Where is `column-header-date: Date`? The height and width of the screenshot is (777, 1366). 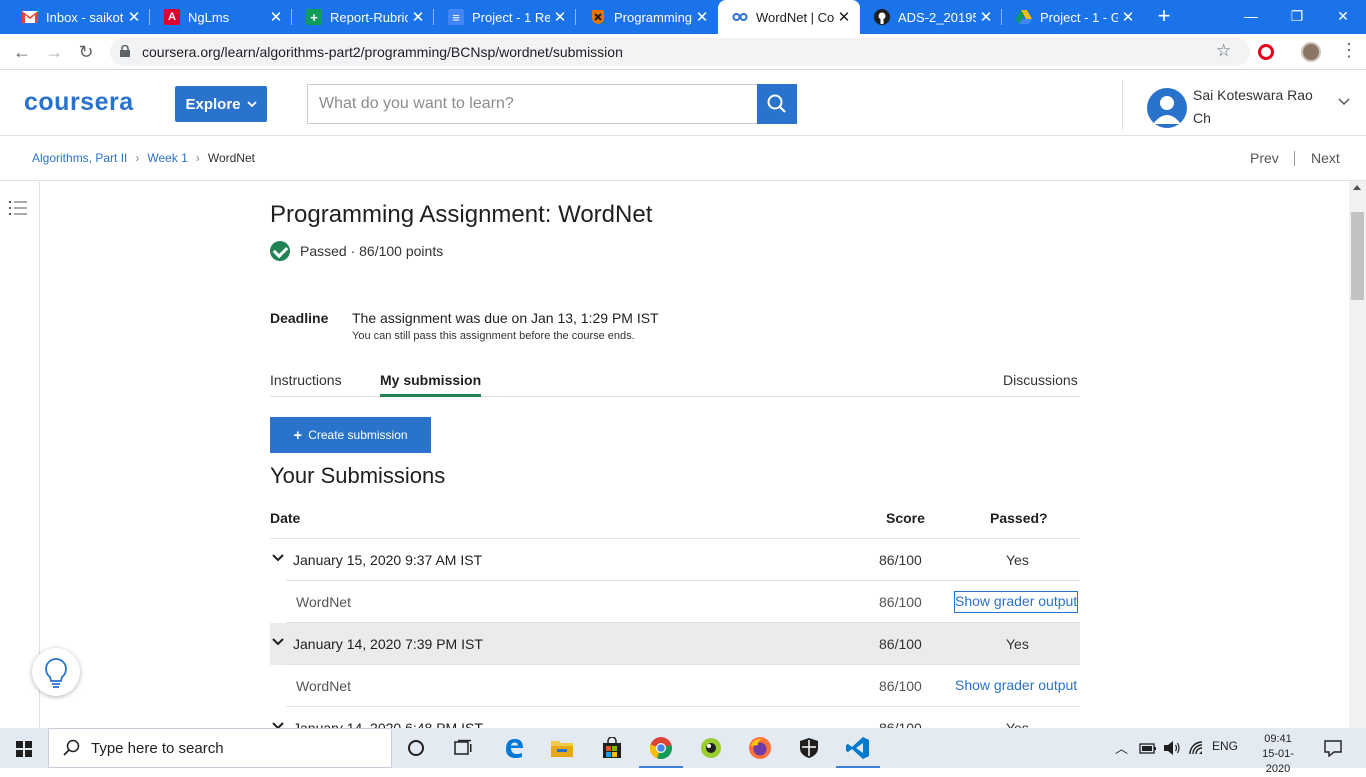
column-header-date: Date is located at coordinates (285, 518).